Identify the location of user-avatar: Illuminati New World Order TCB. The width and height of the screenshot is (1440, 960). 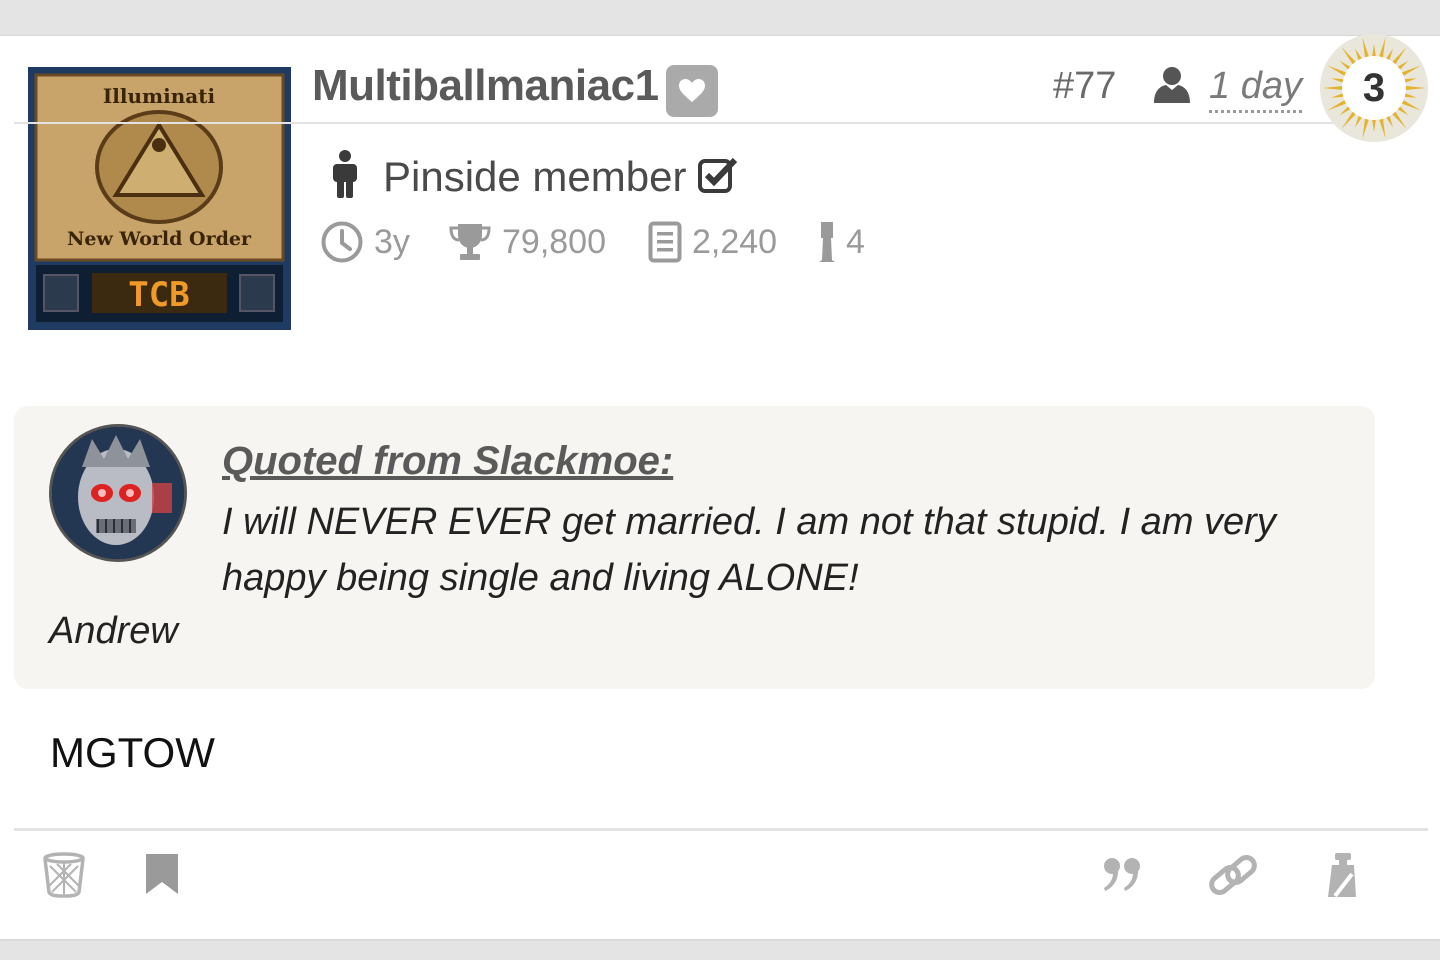
(159, 198).